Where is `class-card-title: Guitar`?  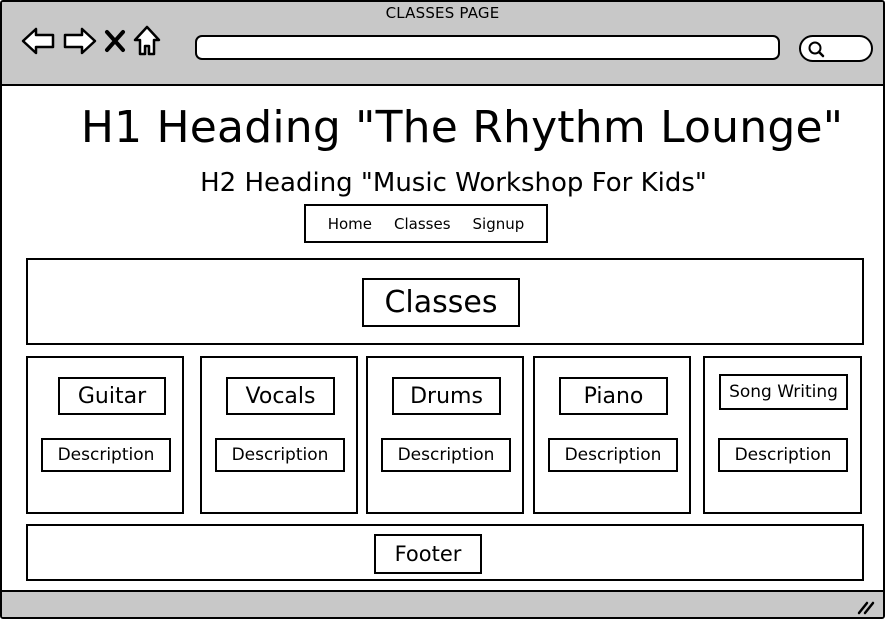 class-card-title: Guitar is located at coordinates (112, 396).